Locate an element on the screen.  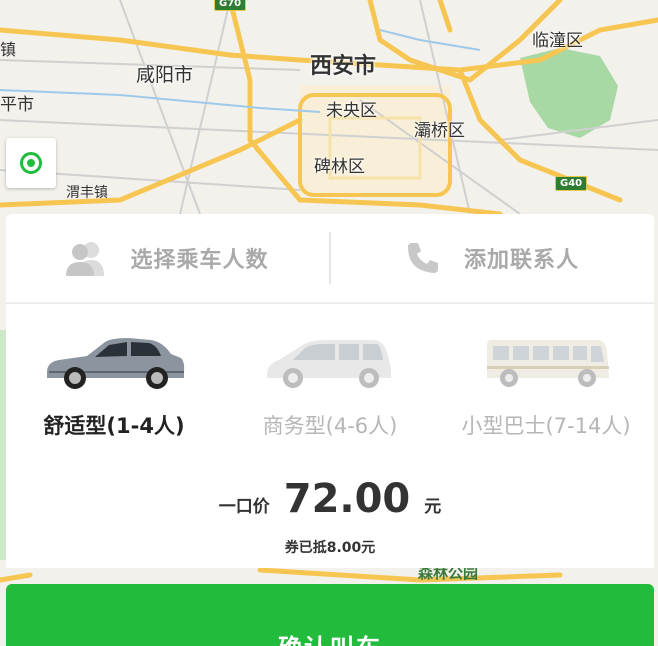
sedan-icon is located at coordinates (116, 363).